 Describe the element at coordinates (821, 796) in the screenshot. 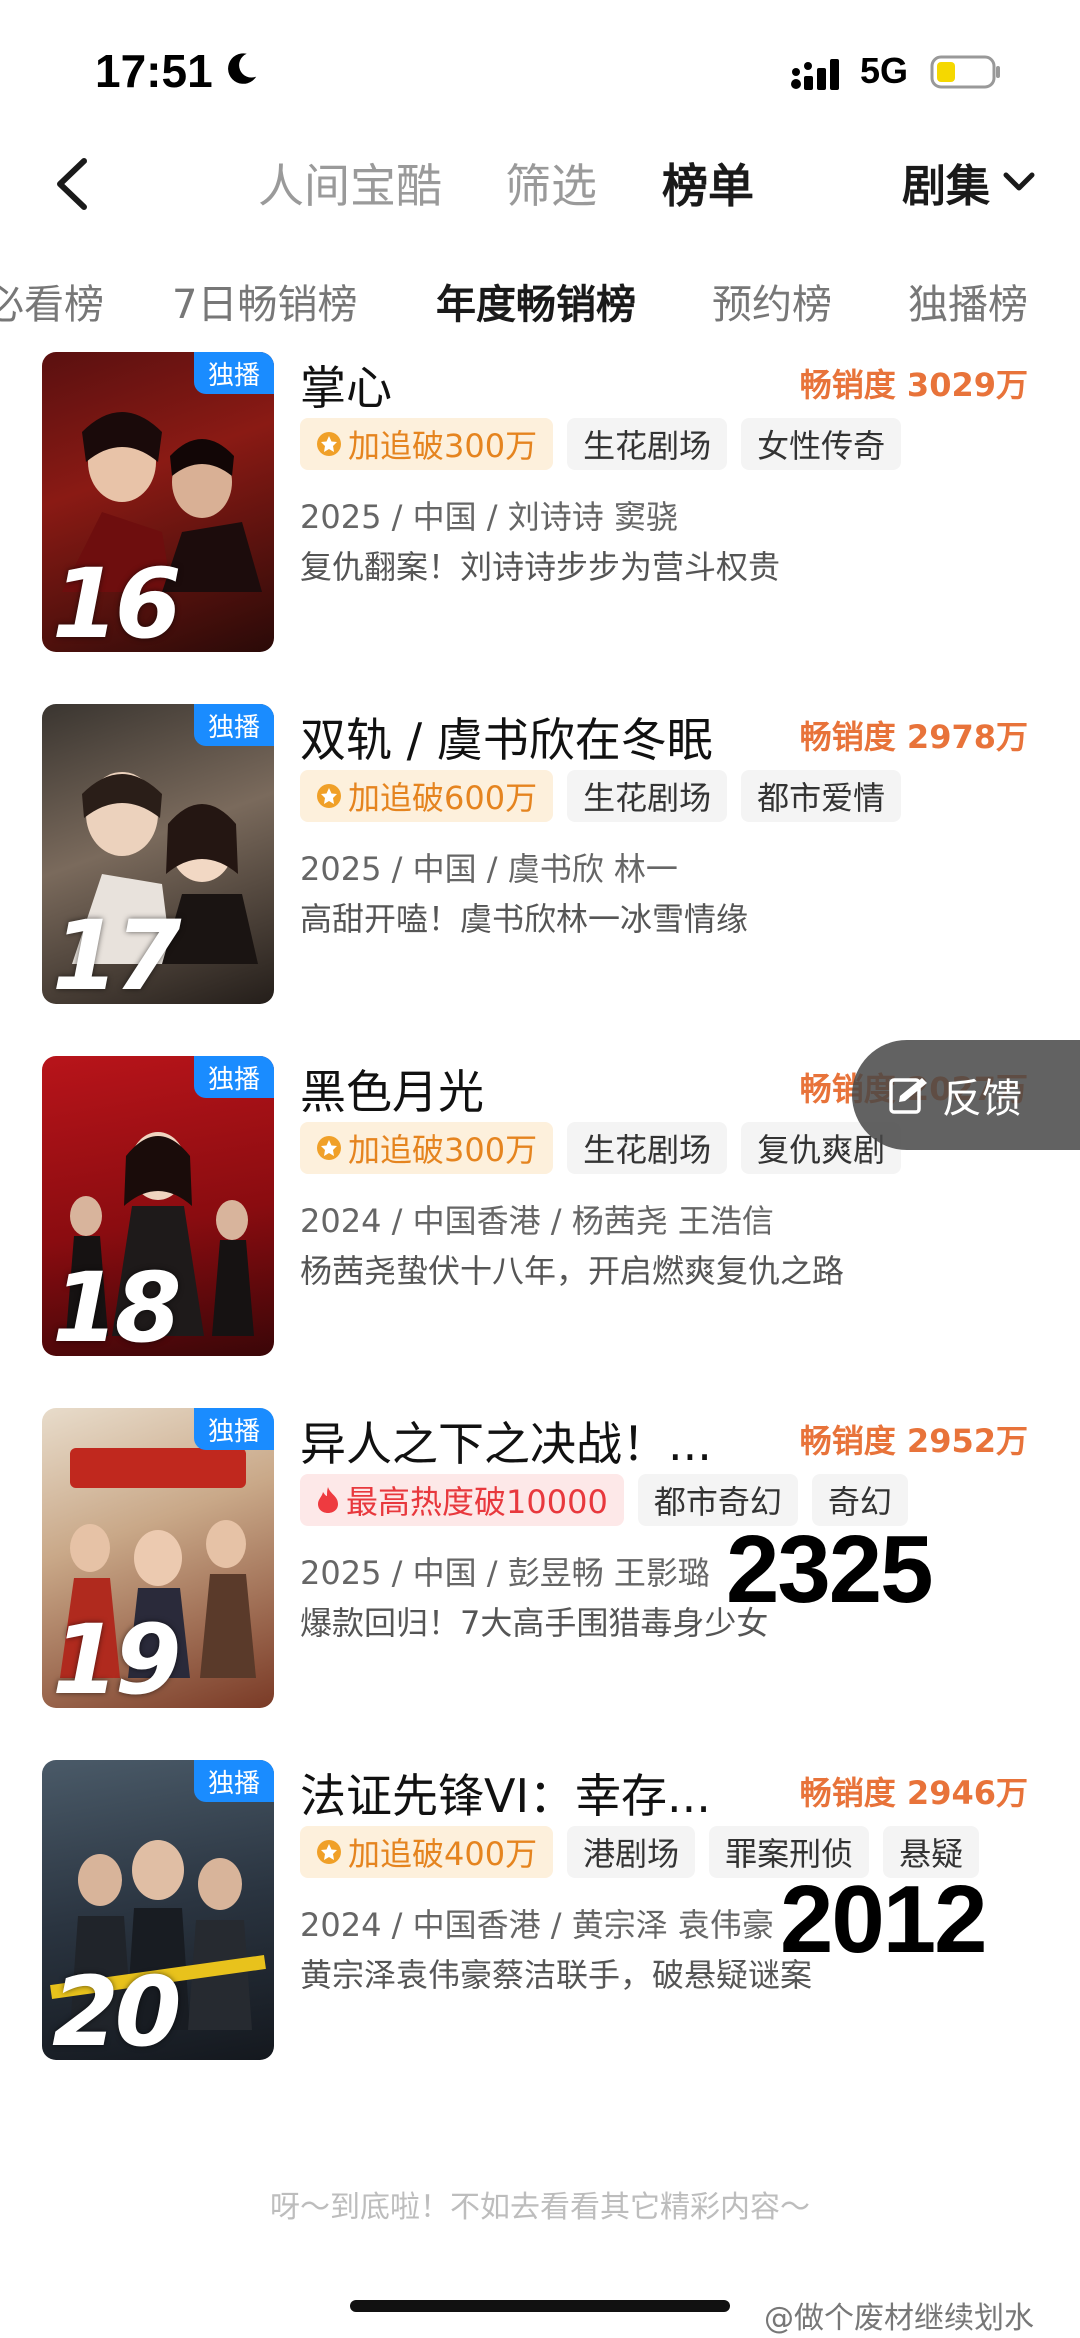

I see `genre-tag: 都市爱情` at that location.